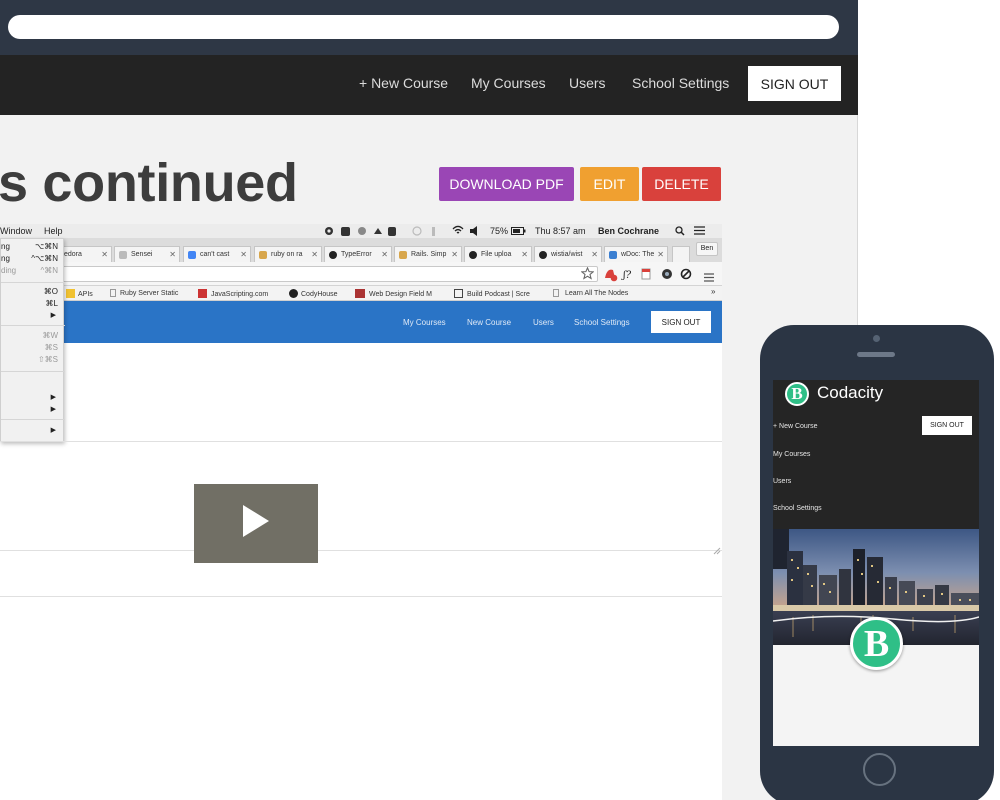  Describe the element at coordinates (609, 184) in the screenshot. I see `edit-button: EDIT` at that location.